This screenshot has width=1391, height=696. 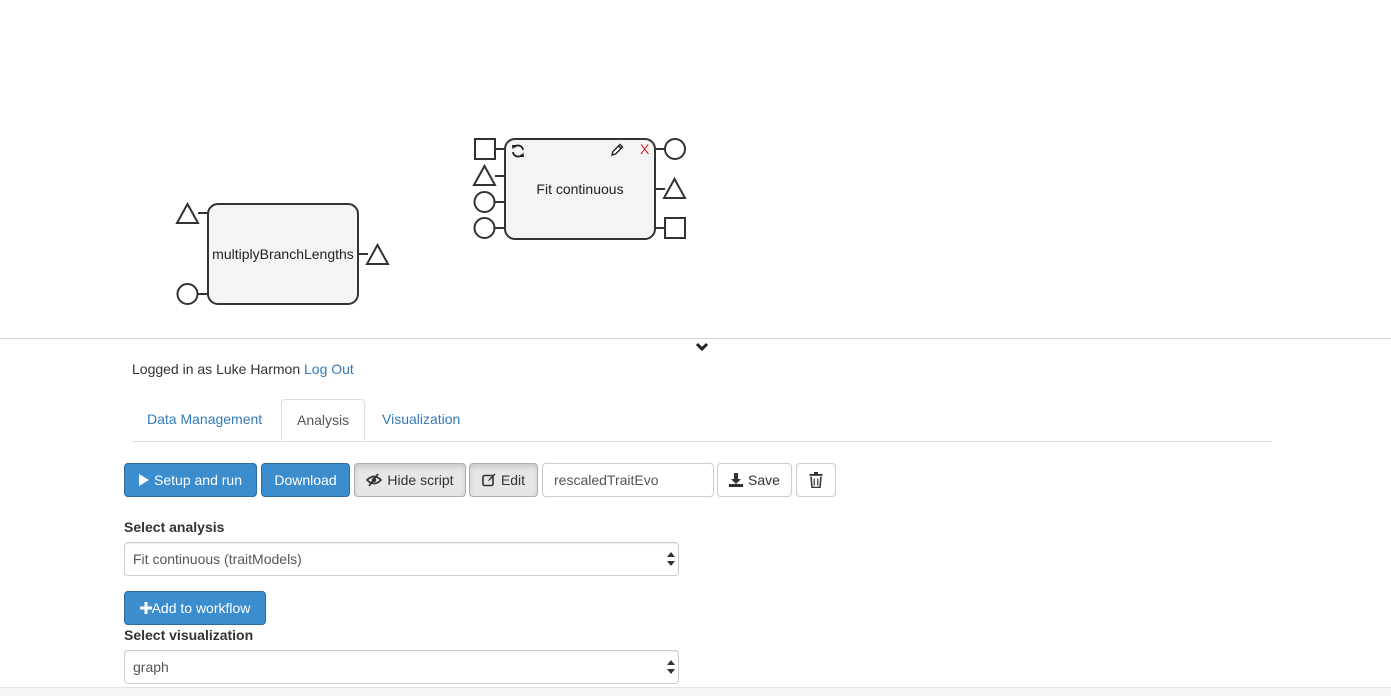 I want to click on eye-slash-icon, so click(x=374, y=480).